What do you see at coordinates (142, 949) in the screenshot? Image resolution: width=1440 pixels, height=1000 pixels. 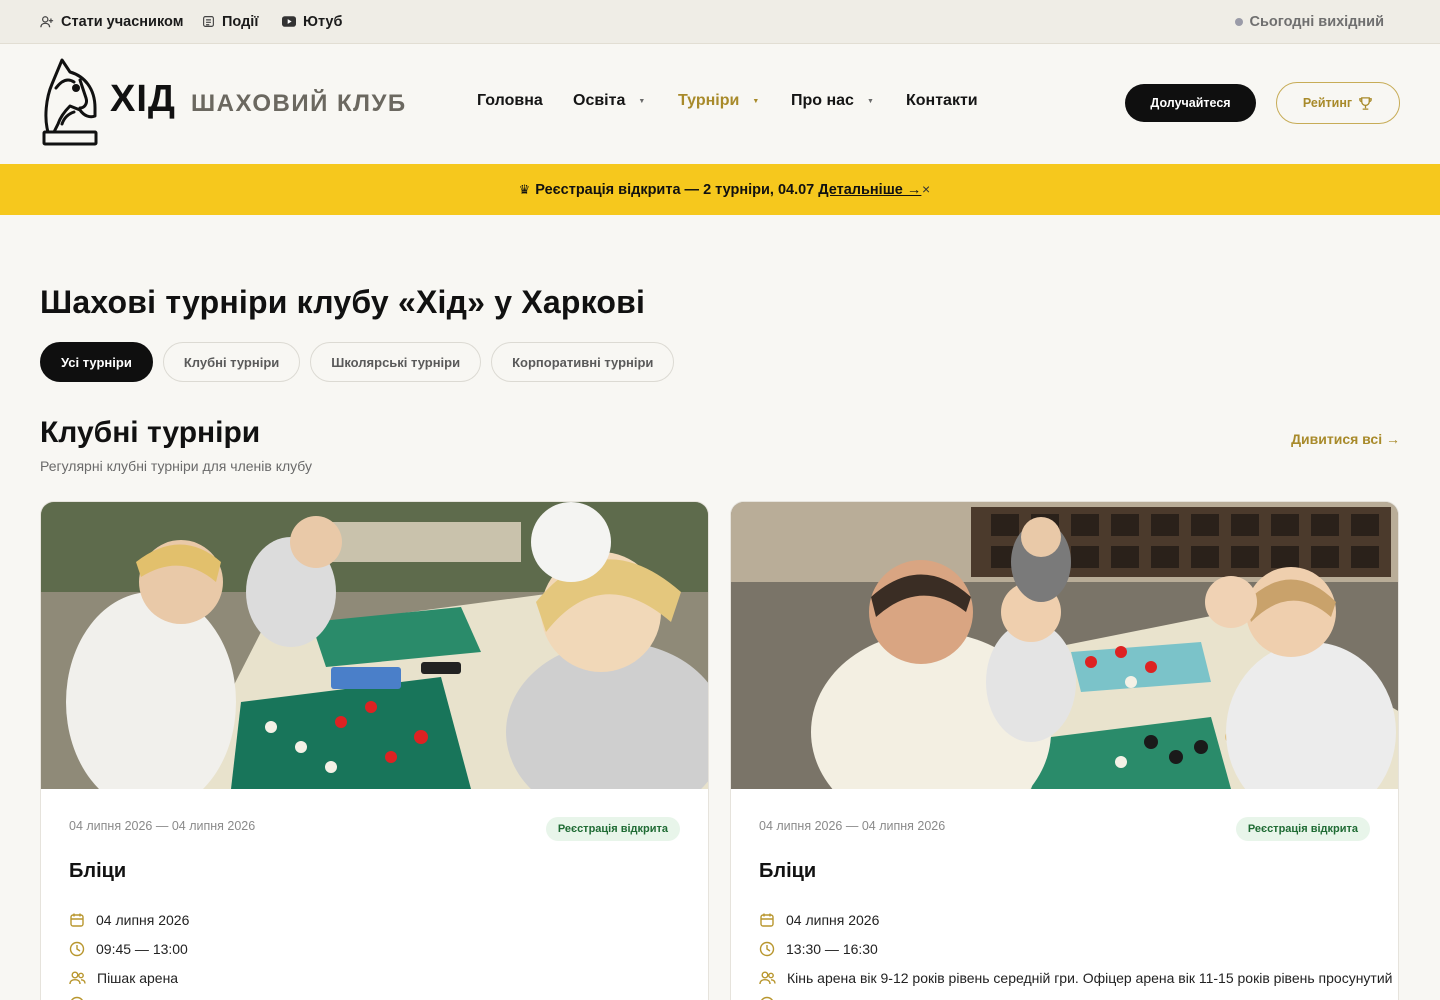 I see `card-time-text: 09:45 — 13:00` at bounding box center [142, 949].